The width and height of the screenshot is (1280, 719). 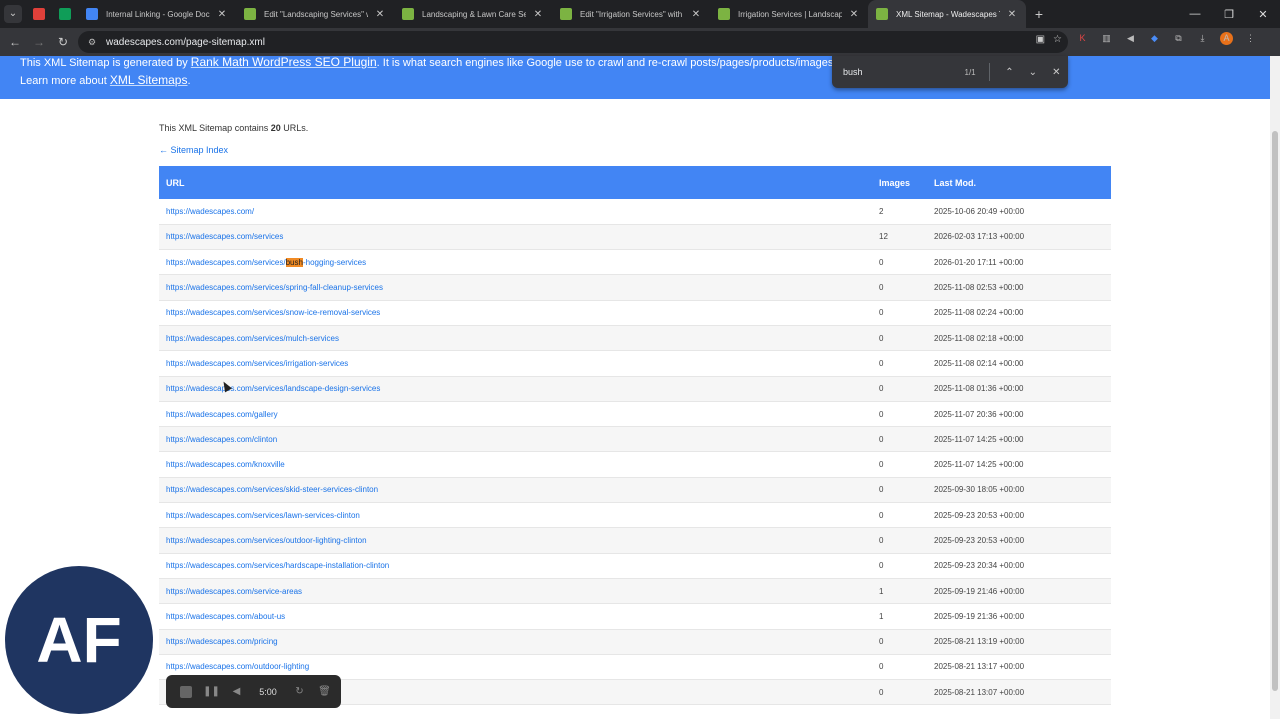 I want to click on back-button: ←, so click(x=15, y=42).